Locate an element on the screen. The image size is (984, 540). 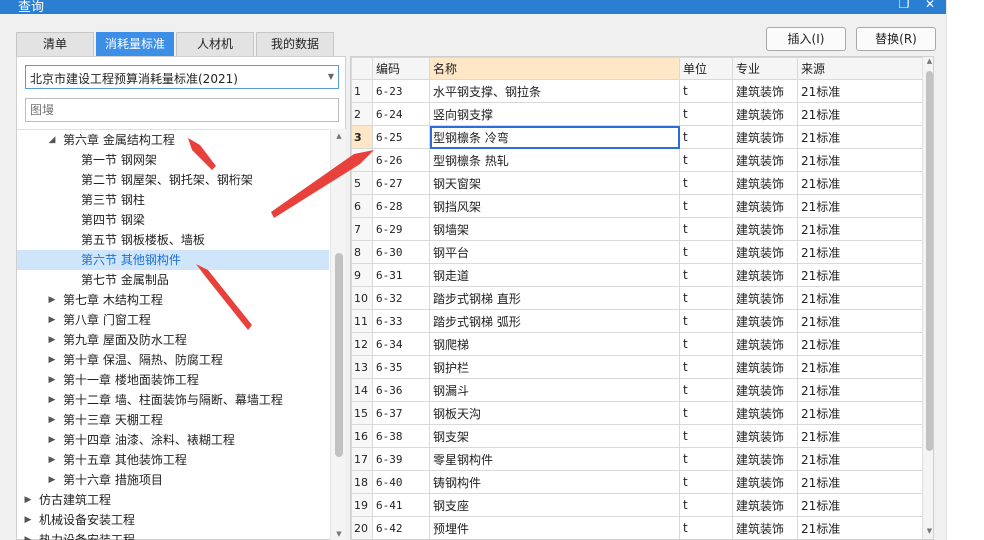
row-index: 2 is located at coordinates (362, 114).